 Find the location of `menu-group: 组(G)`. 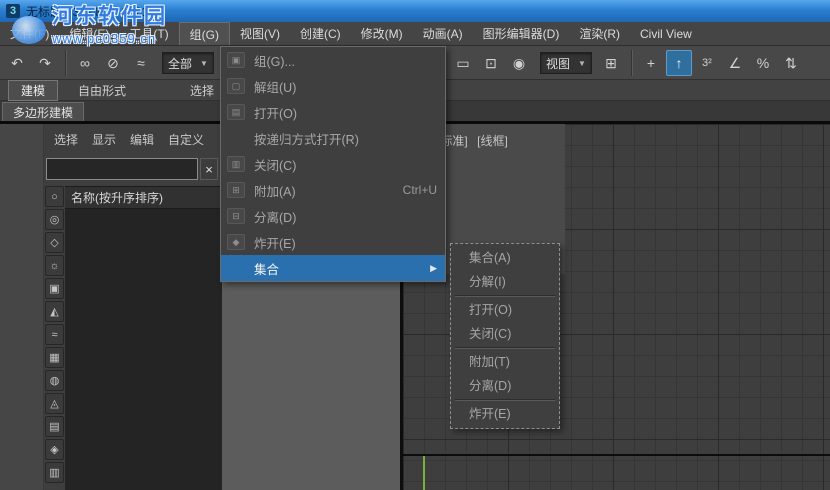

menu-group: 组(G) is located at coordinates (204, 33).